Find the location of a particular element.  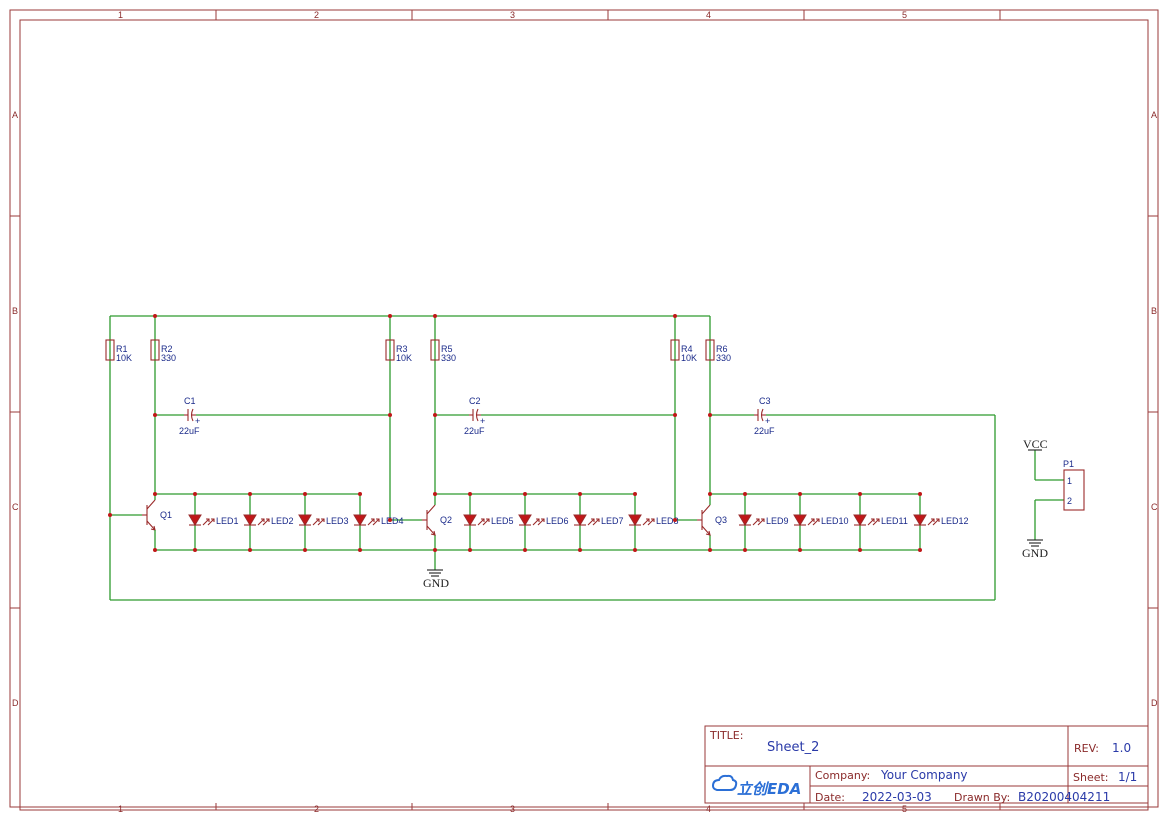

frame-row-label: B is located at coordinates (15, 311).